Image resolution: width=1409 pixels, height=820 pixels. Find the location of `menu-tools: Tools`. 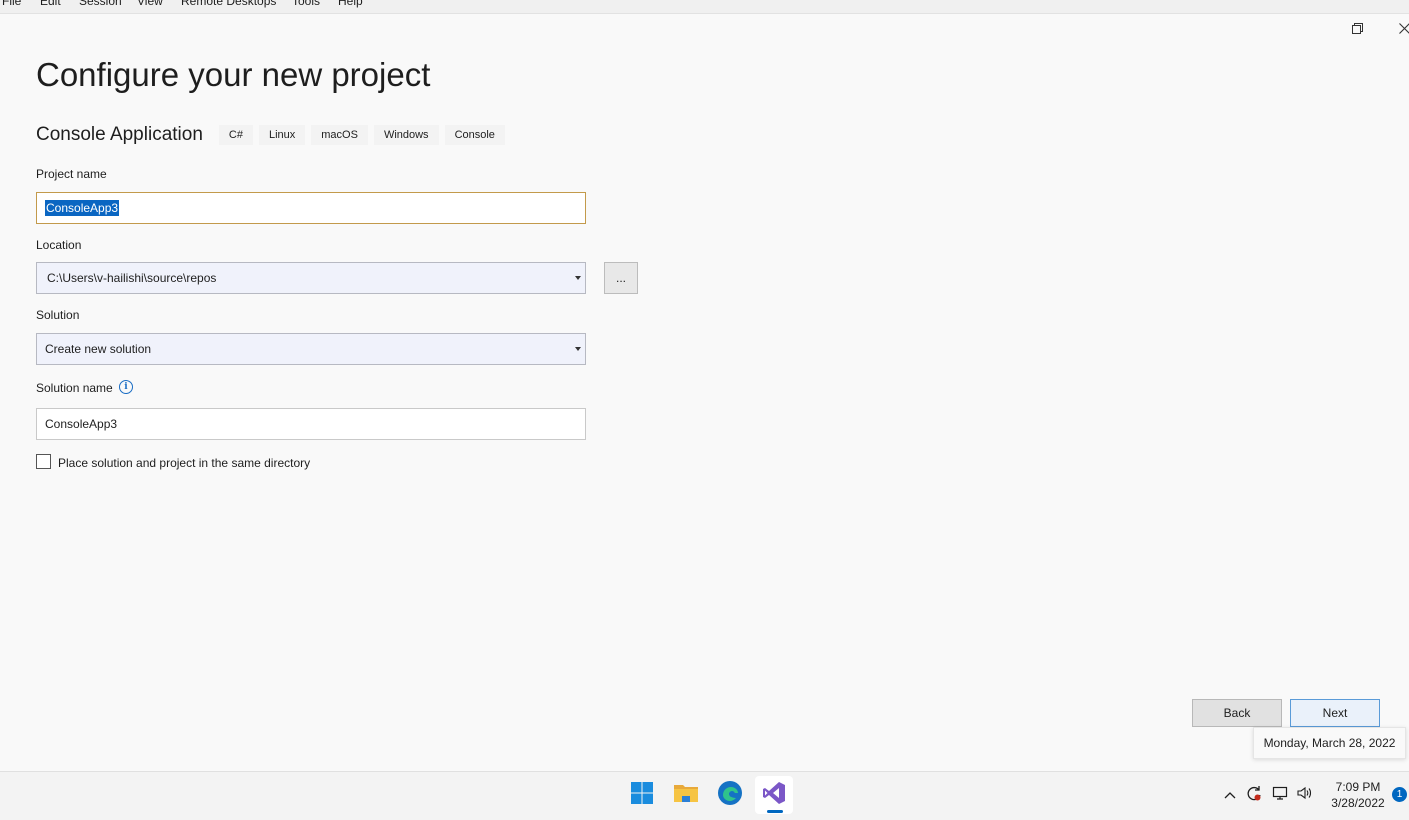

menu-tools: Tools is located at coordinates (306, 4).